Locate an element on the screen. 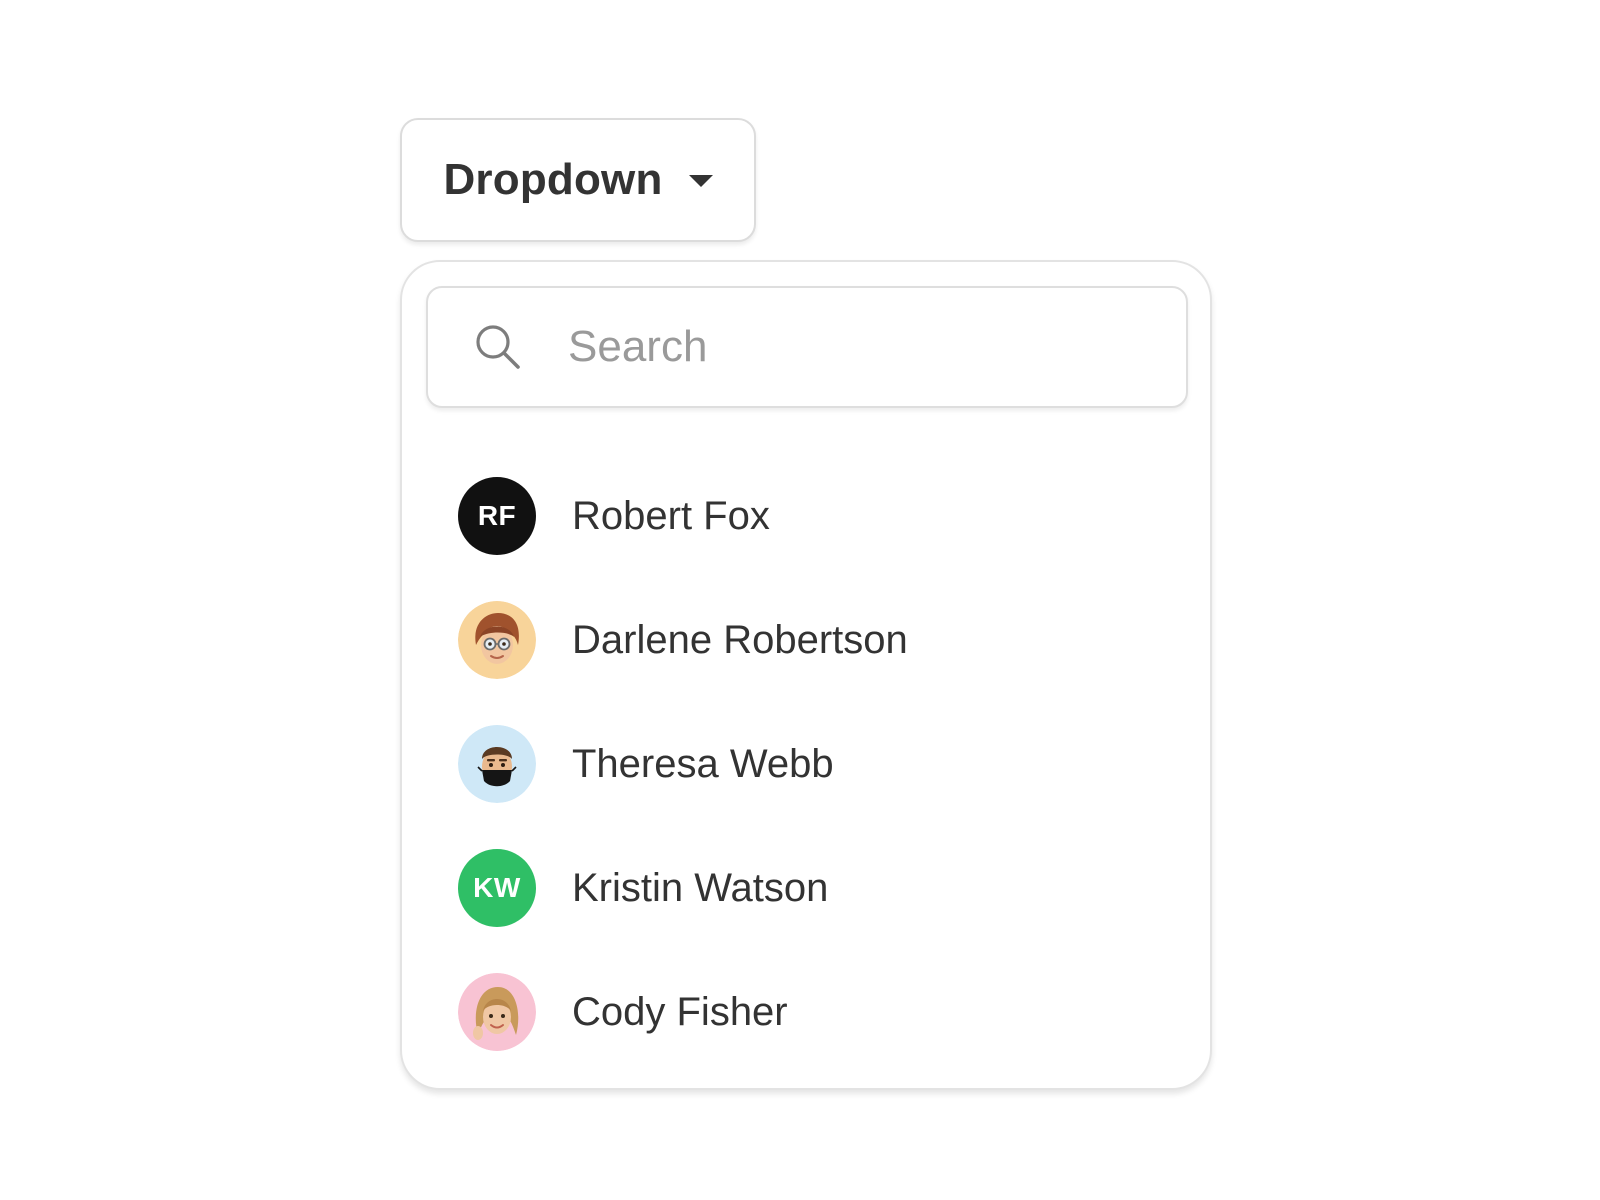 This screenshot has width=1600, height=1200. memoji-man-mask-icon is located at coordinates (497, 764).